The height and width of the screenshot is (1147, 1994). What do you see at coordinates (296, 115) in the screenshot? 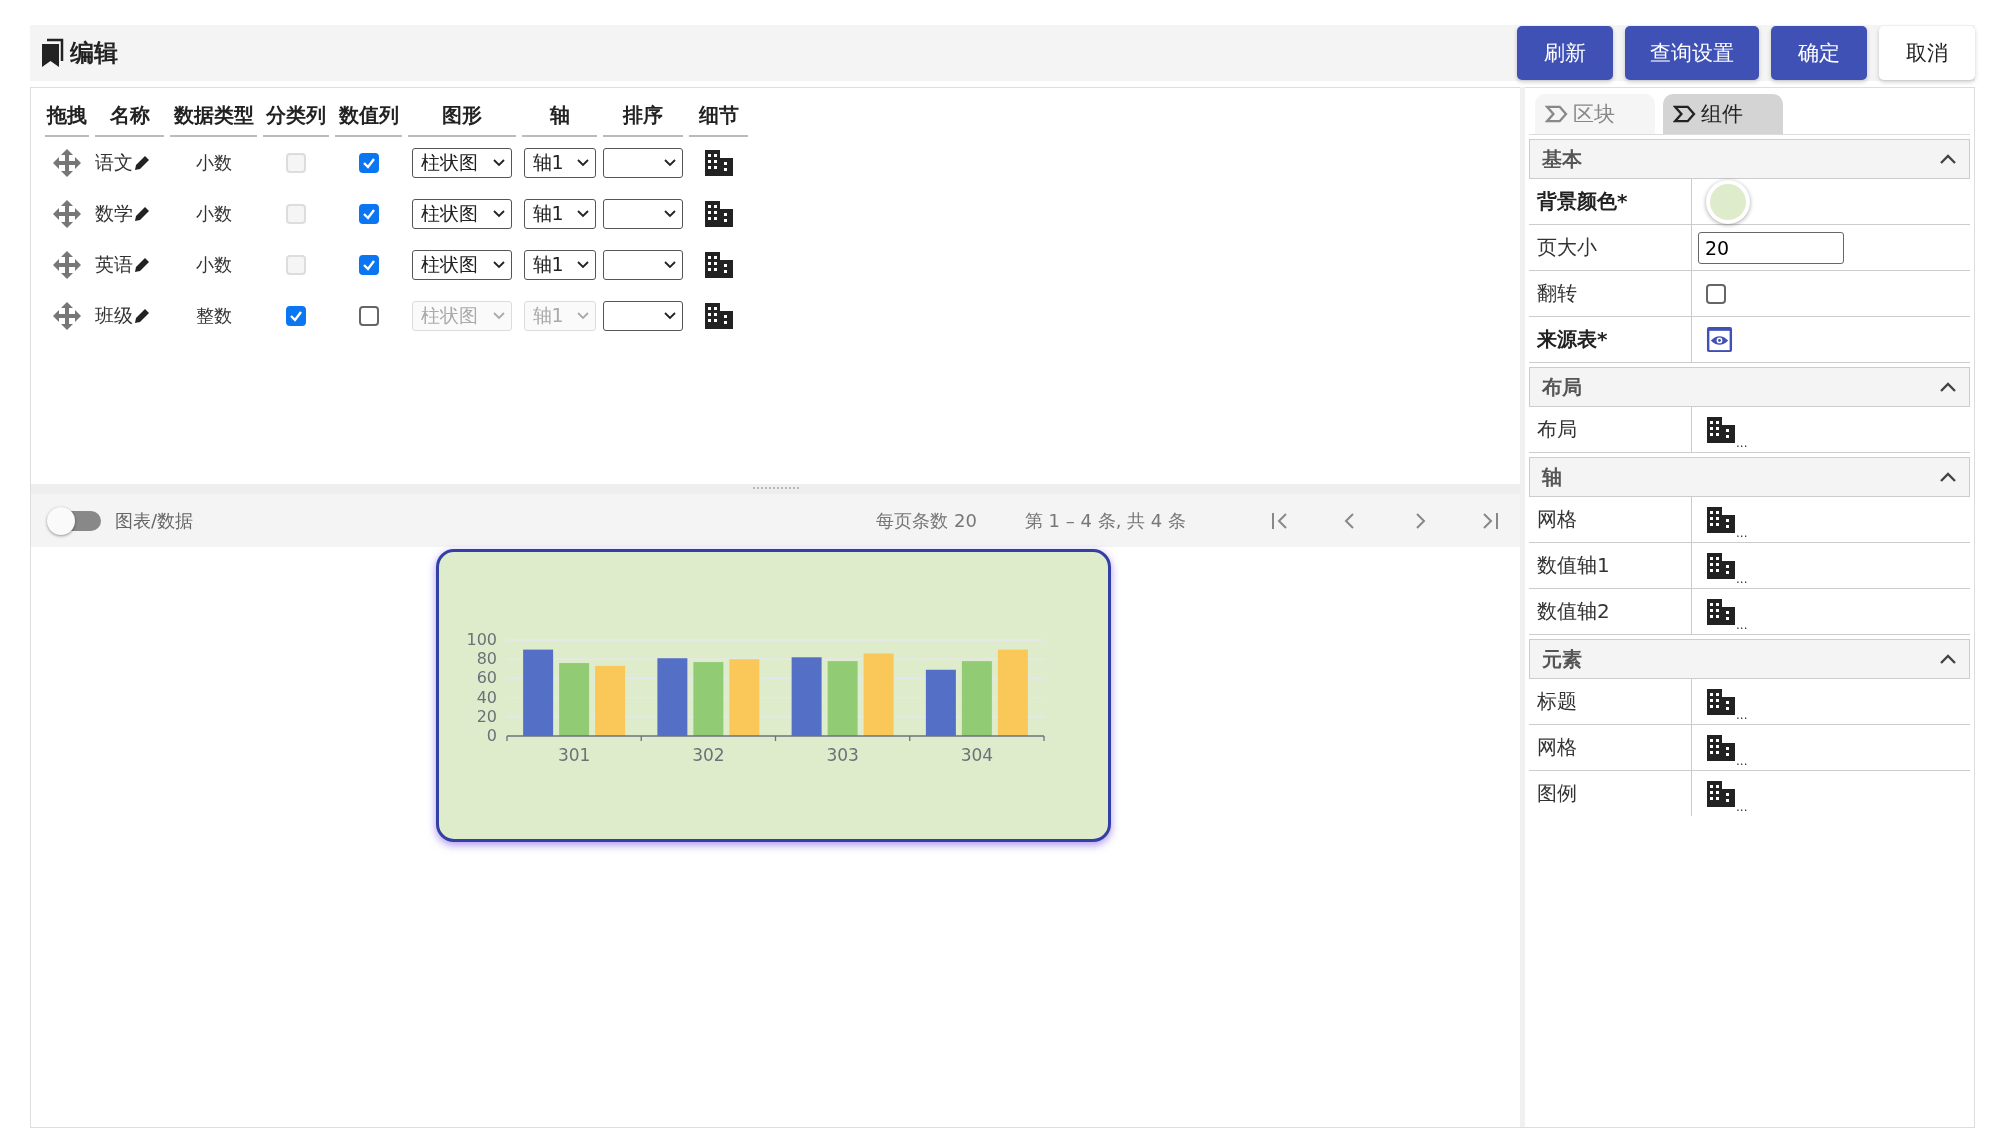
I see `column-header: 分类列` at bounding box center [296, 115].